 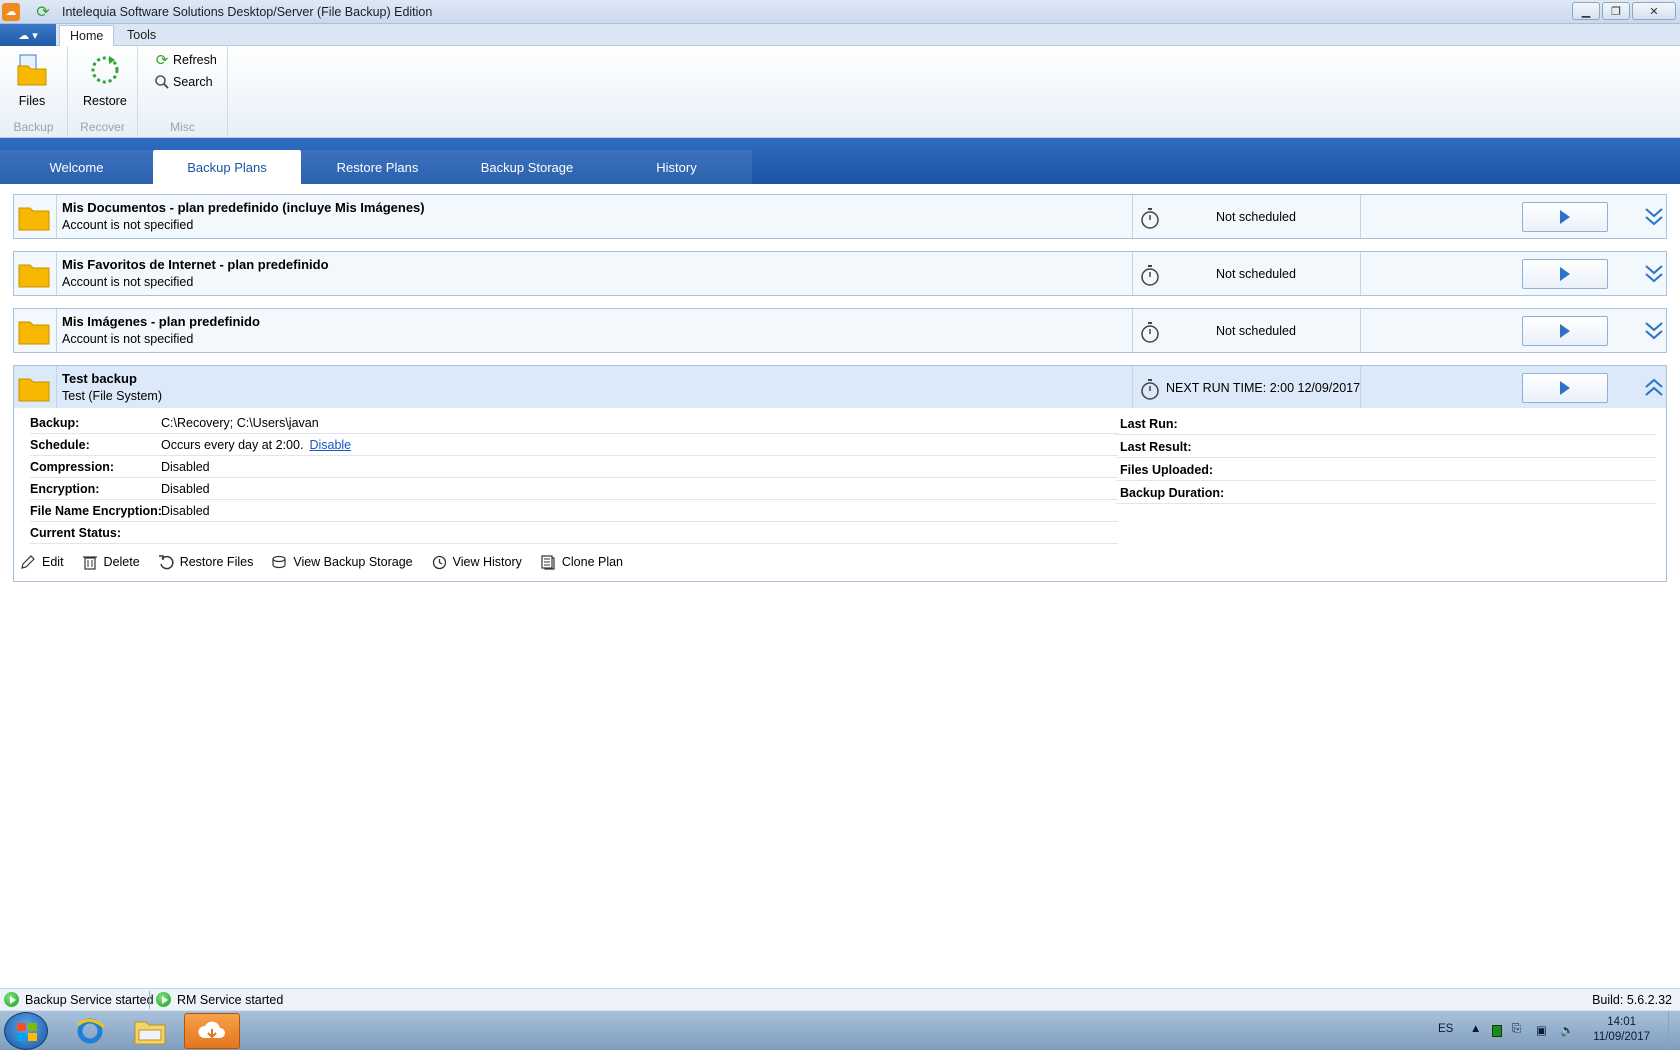 I want to click on start-button, so click(x=26, y=1031).